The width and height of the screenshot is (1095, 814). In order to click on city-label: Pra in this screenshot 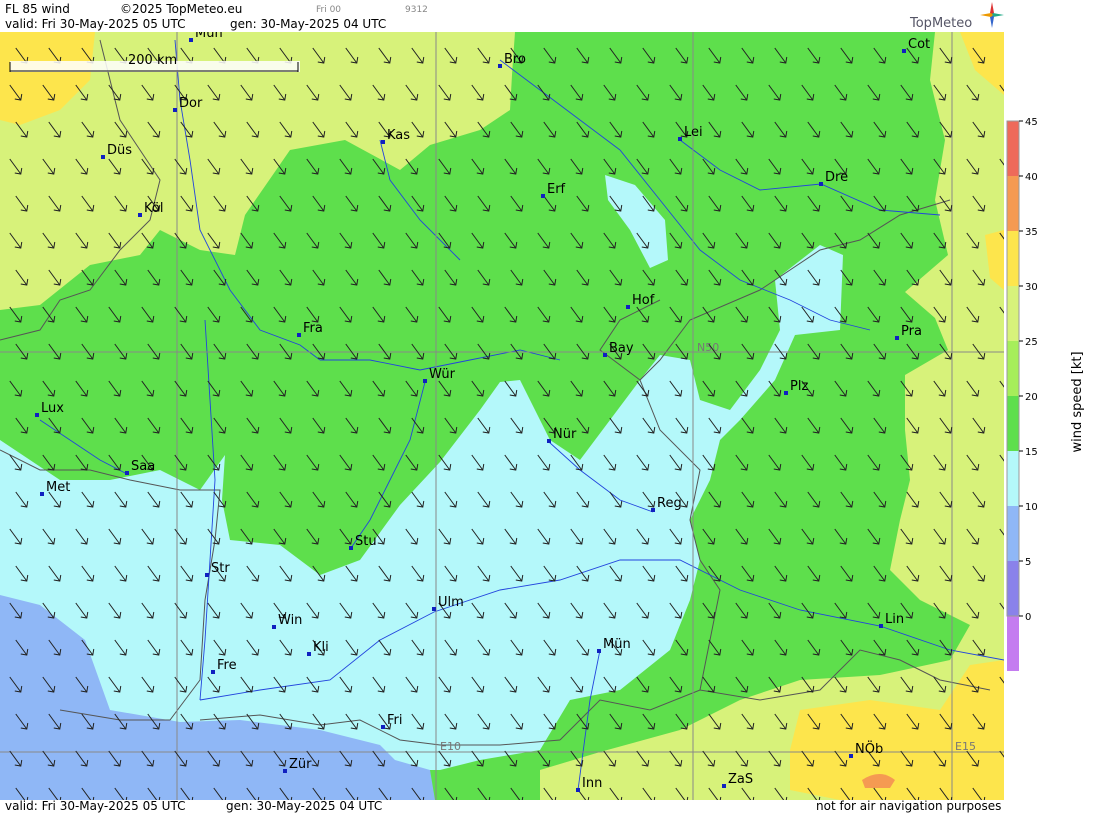, I will do `click(911, 331)`.